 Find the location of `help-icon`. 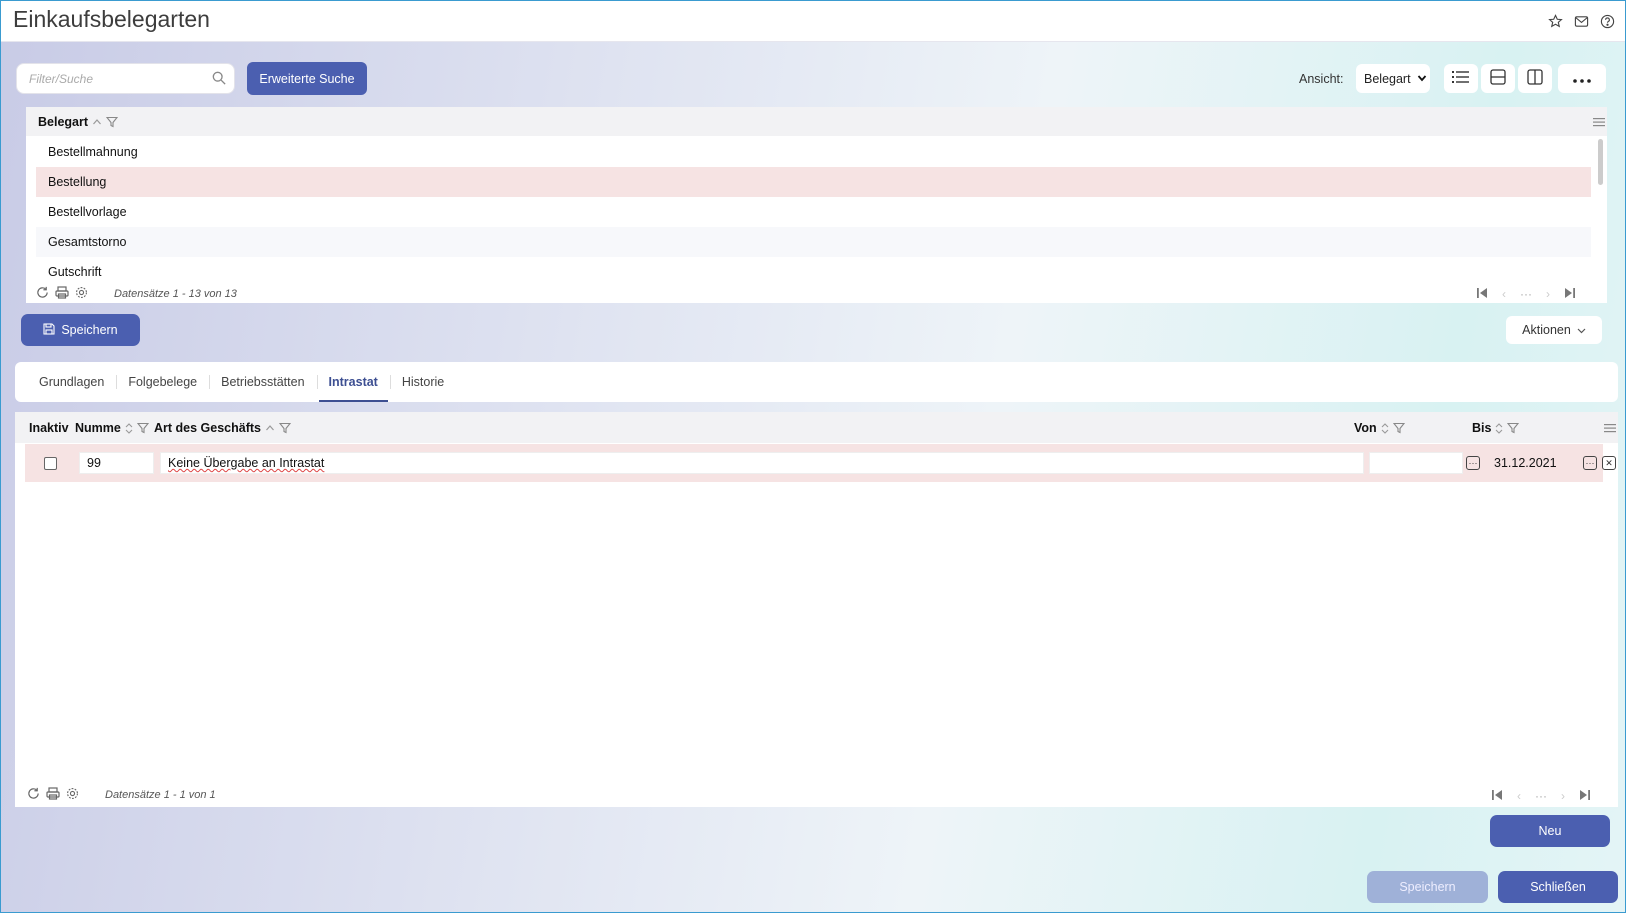

help-icon is located at coordinates (1607, 21).